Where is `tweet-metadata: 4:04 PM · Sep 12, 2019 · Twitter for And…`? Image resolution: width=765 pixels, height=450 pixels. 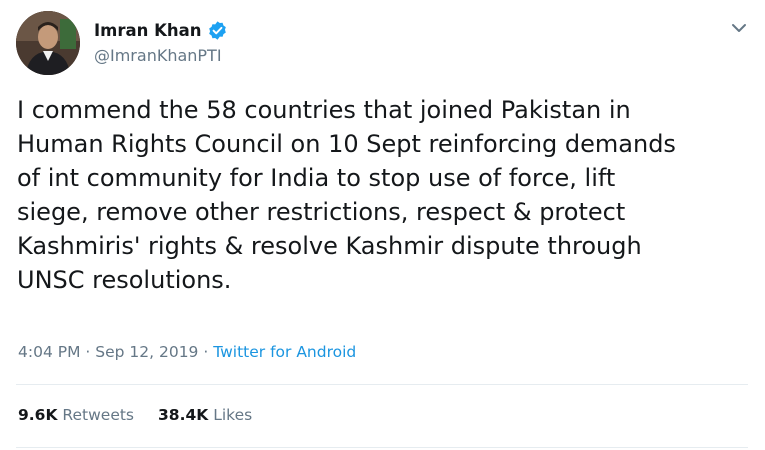
tweet-metadata: 4:04 PM · Sep 12, 2019 · Twitter for And… is located at coordinates (187, 352).